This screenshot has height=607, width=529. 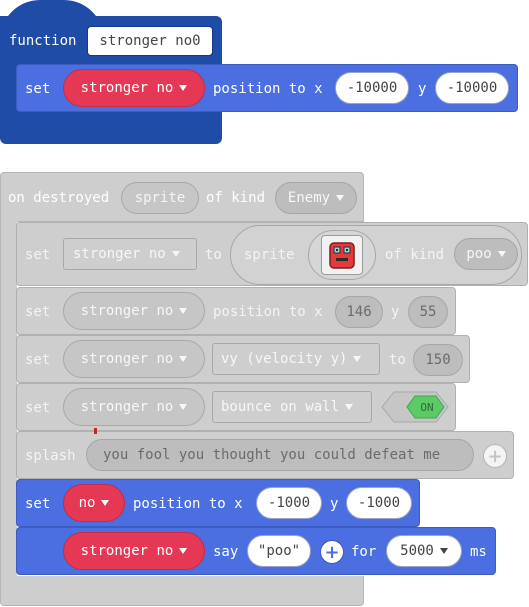 What do you see at coordinates (111, 127) in the screenshot?
I see `function-footer` at bounding box center [111, 127].